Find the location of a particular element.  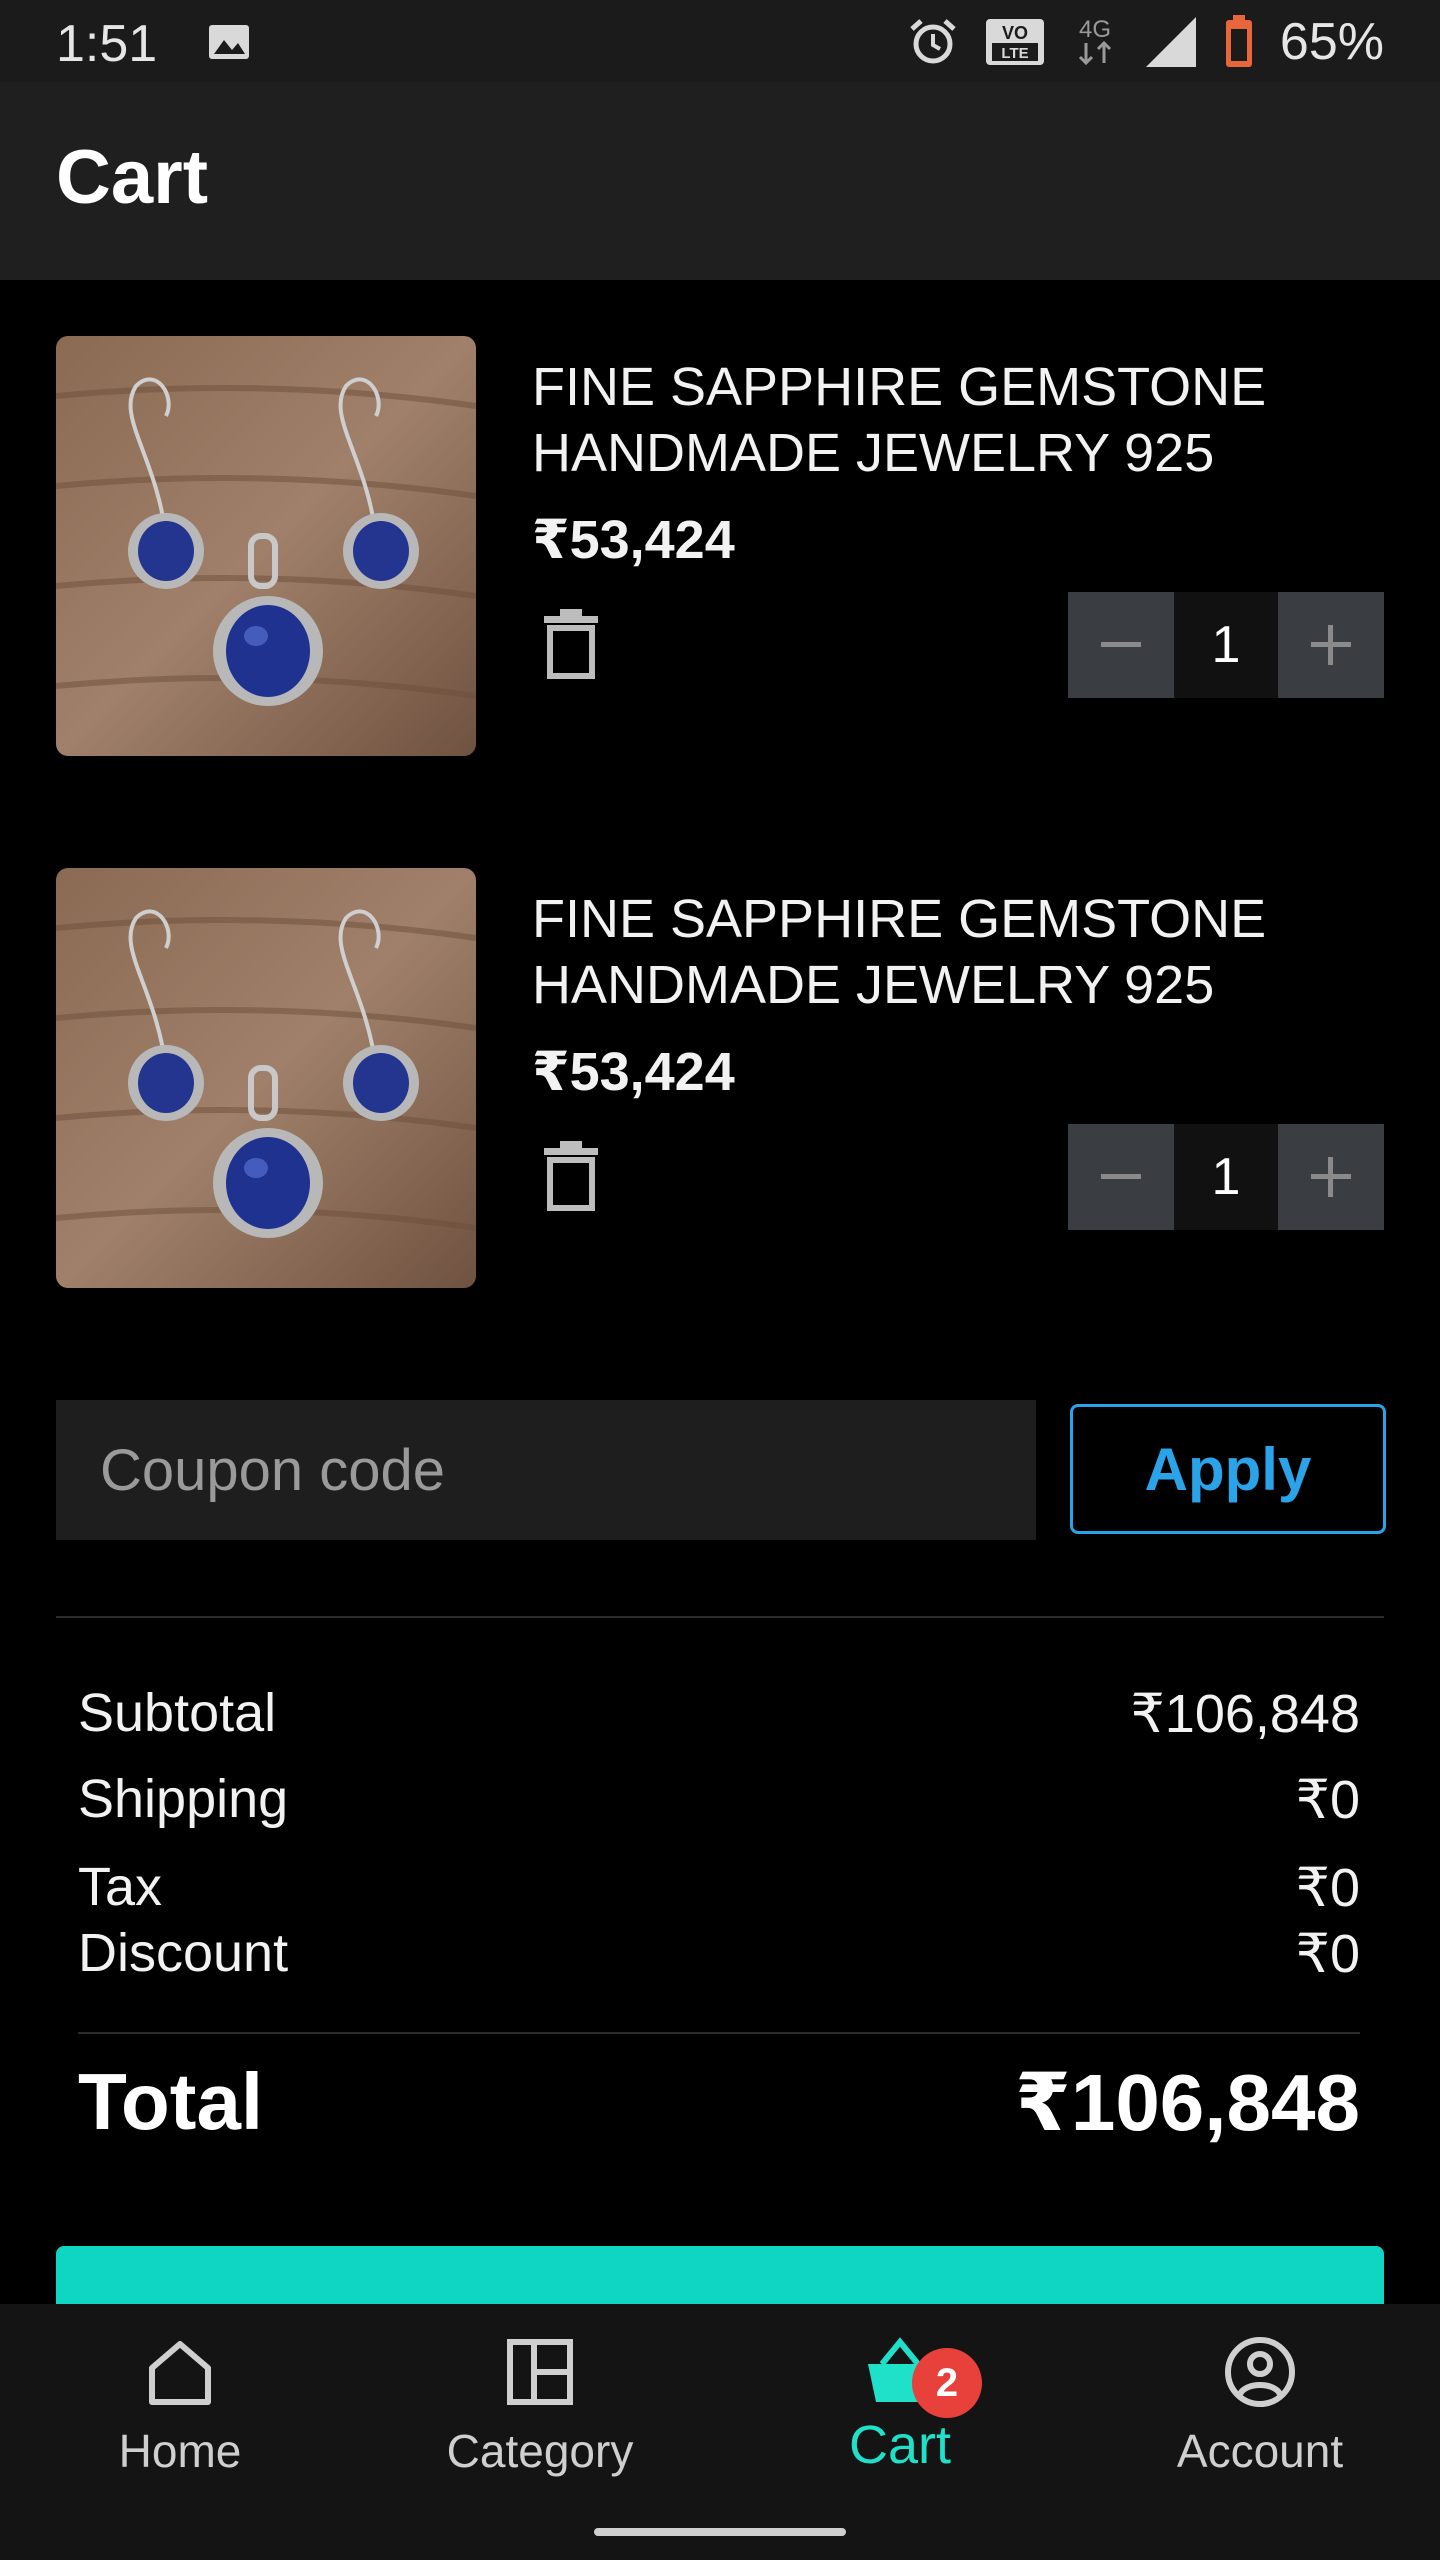

subtotal-label: Subtotal is located at coordinates (177, 1713).